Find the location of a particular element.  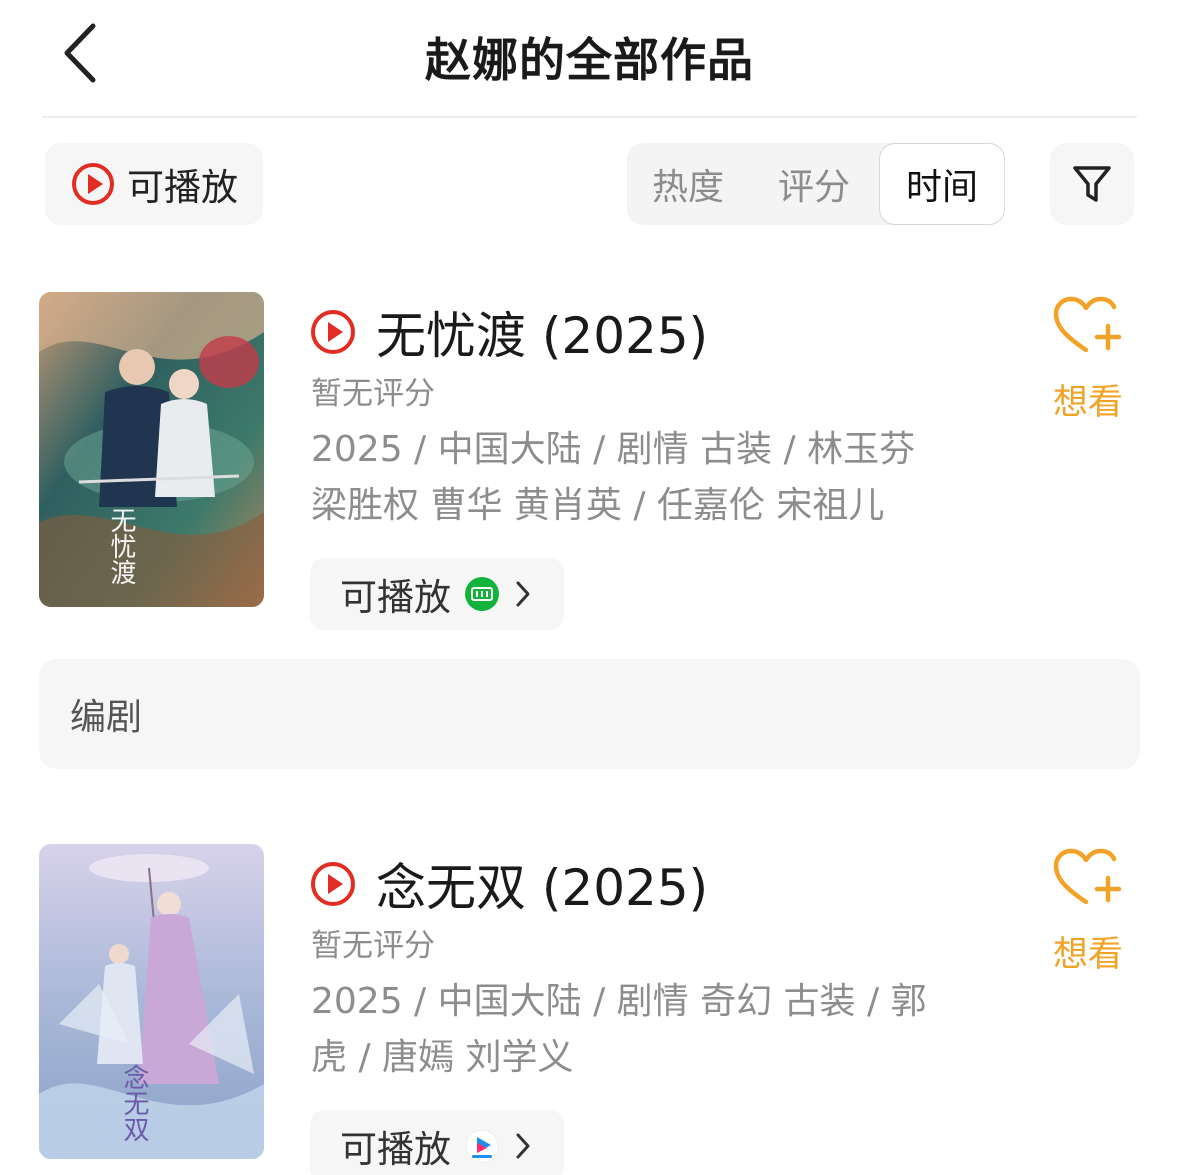

movie-meta-line: 2025 / 中国大陆 / 剧情 古装 / 林玉芬 is located at coordinates (613, 449).